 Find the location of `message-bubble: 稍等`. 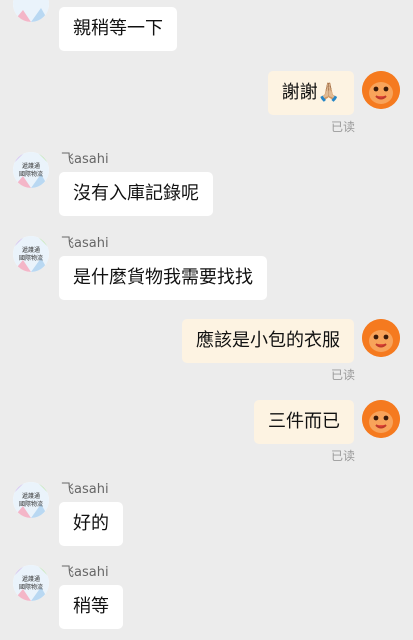

message-bubble: 稍等 is located at coordinates (91, 607).